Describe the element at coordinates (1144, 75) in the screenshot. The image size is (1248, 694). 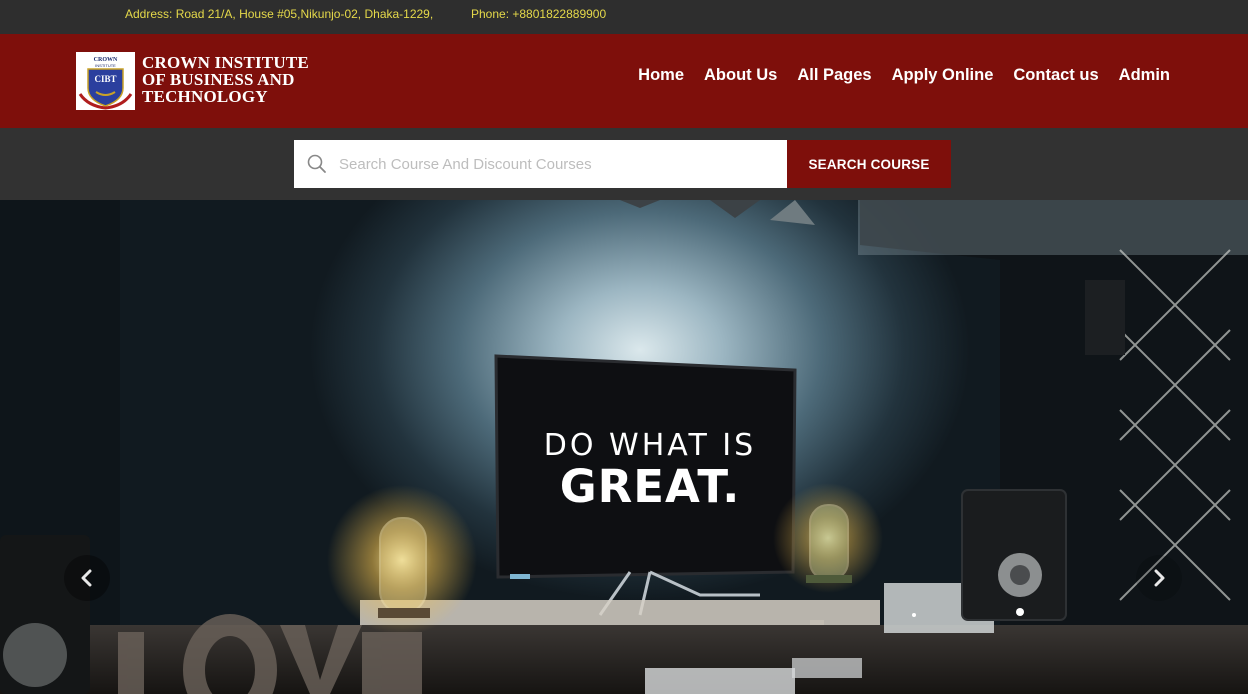
I see `nav-admin: Admin` at that location.